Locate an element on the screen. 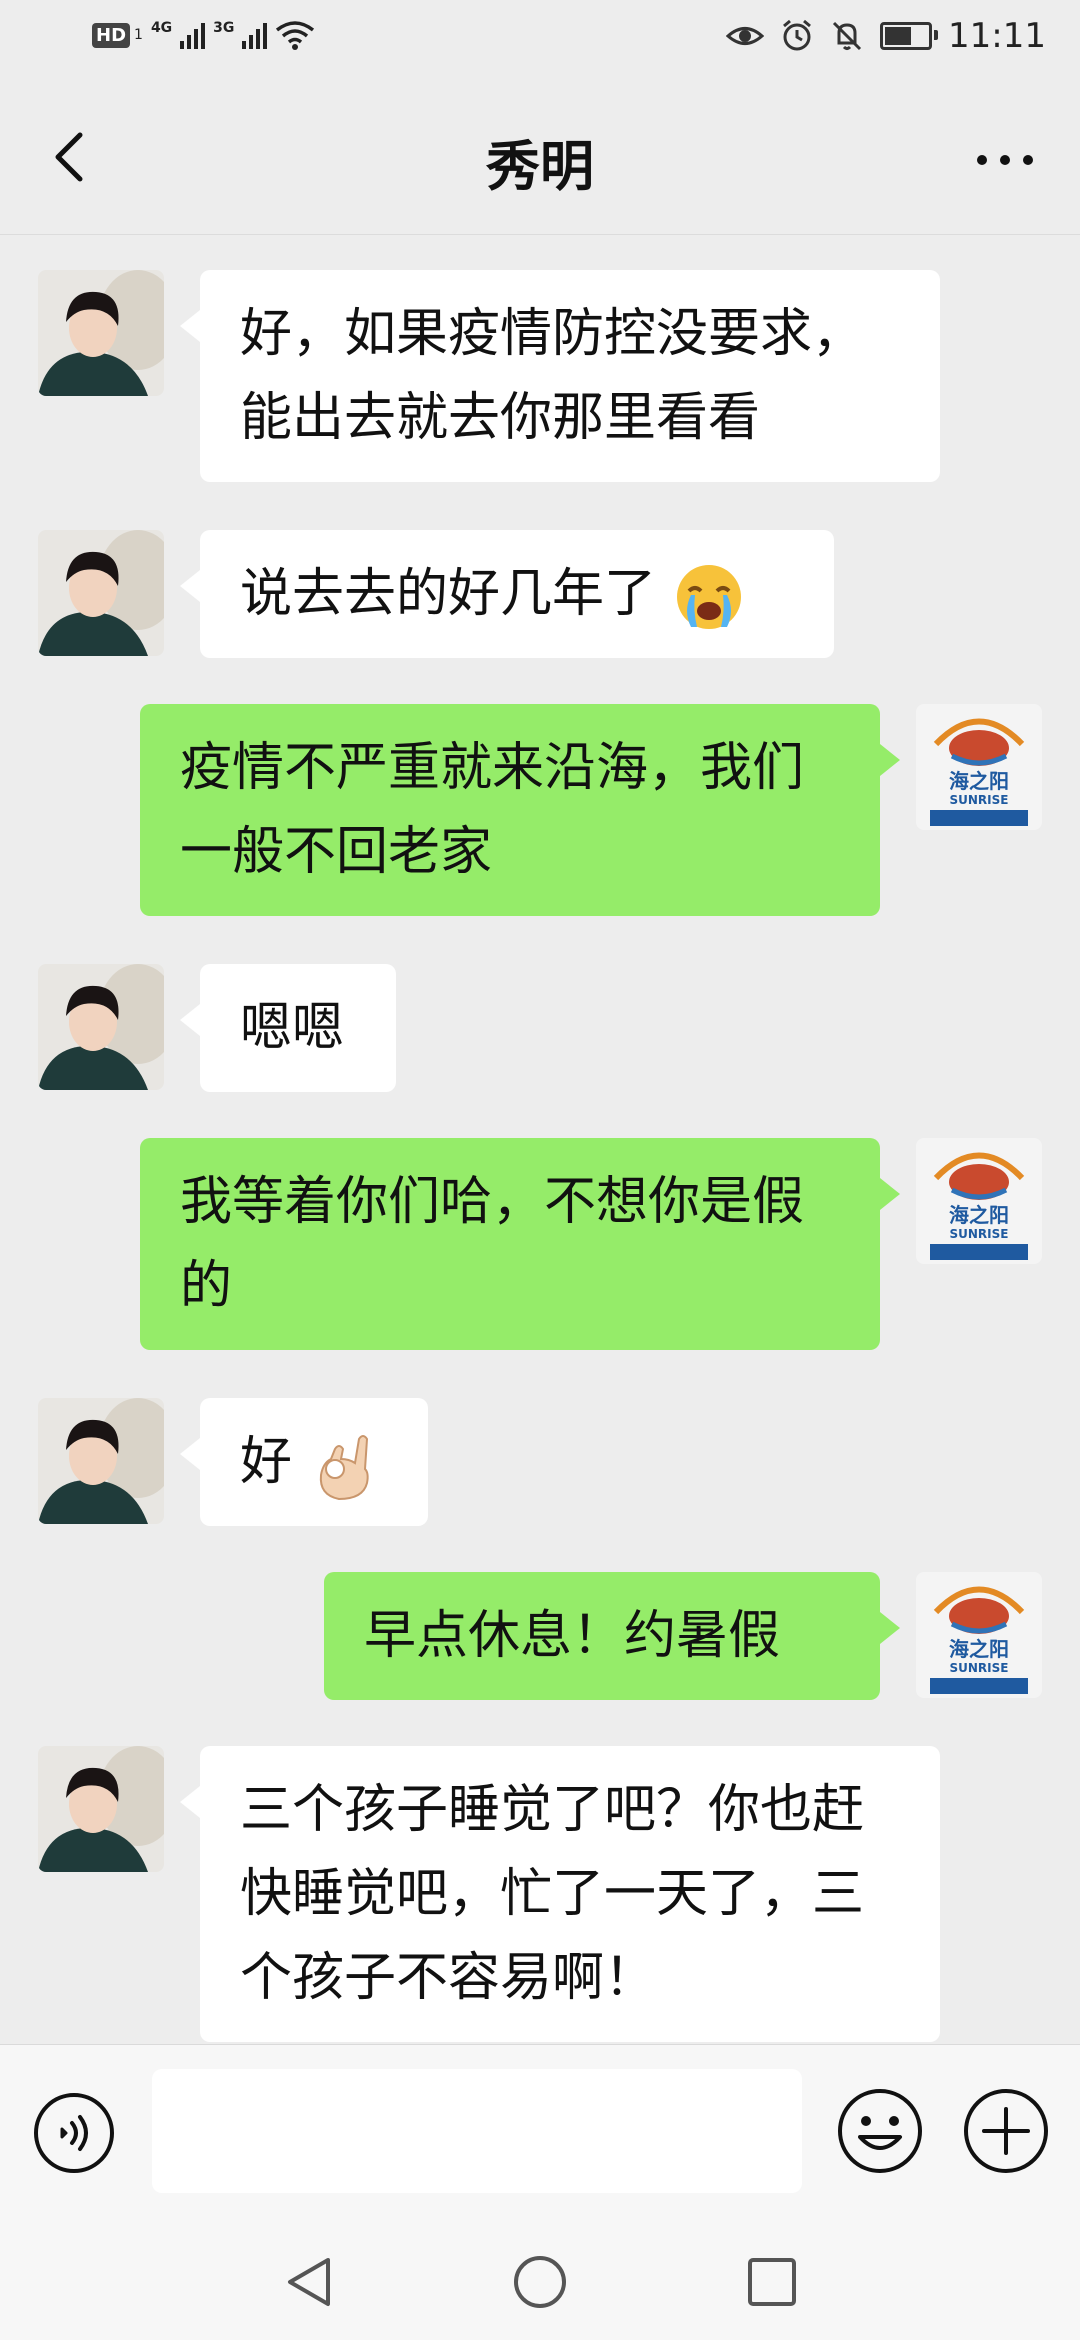 This screenshot has height=2340, width=1080. outgoing-bubble: 早点休息！约暑假 is located at coordinates (612, 1636).